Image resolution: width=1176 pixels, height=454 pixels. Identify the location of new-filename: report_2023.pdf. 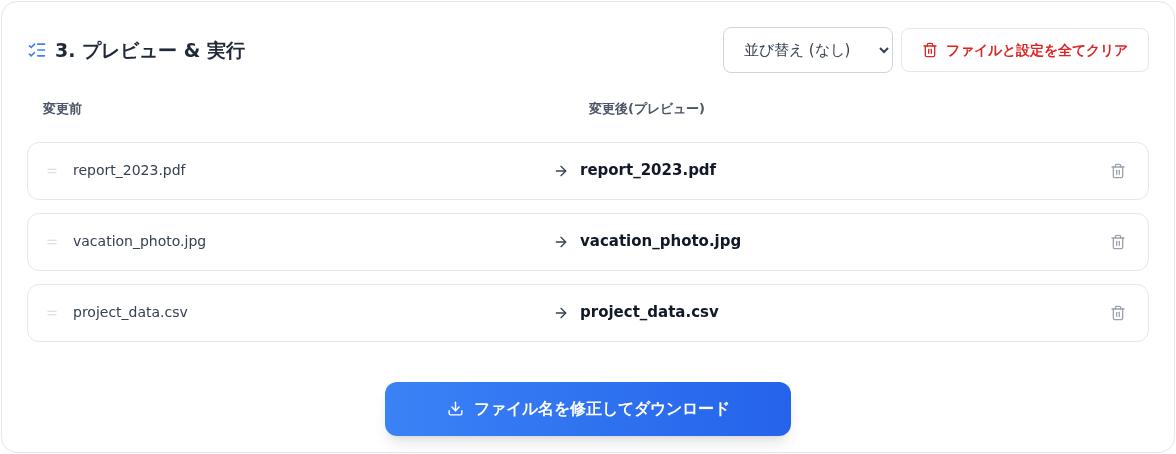
(649, 171).